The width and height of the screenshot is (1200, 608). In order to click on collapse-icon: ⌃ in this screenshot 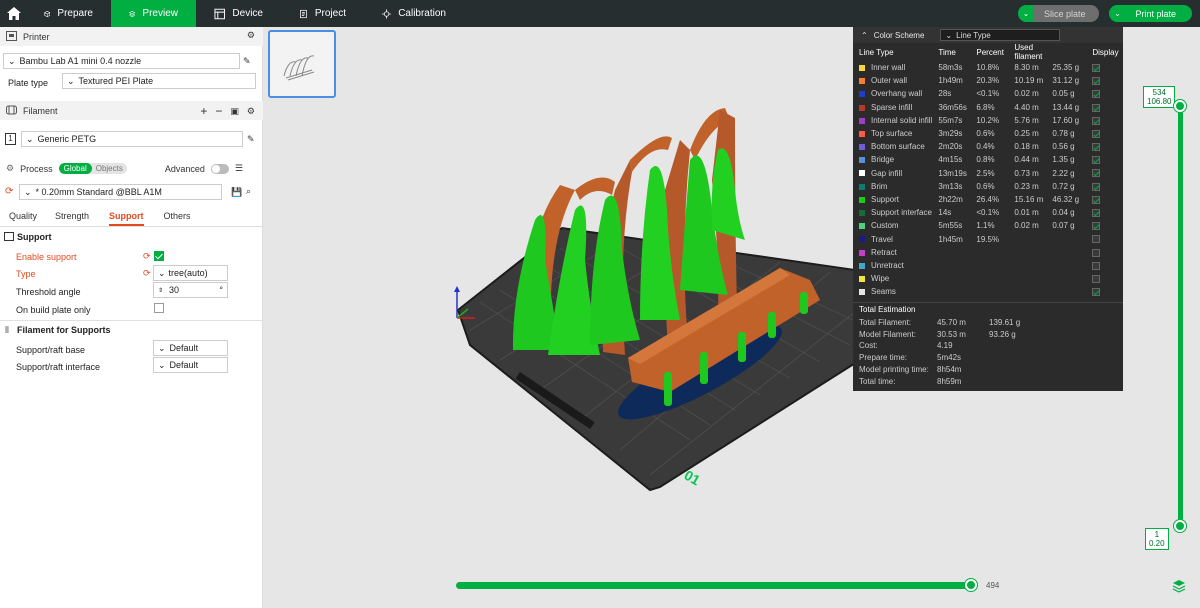, I will do `click(864, 35)`.